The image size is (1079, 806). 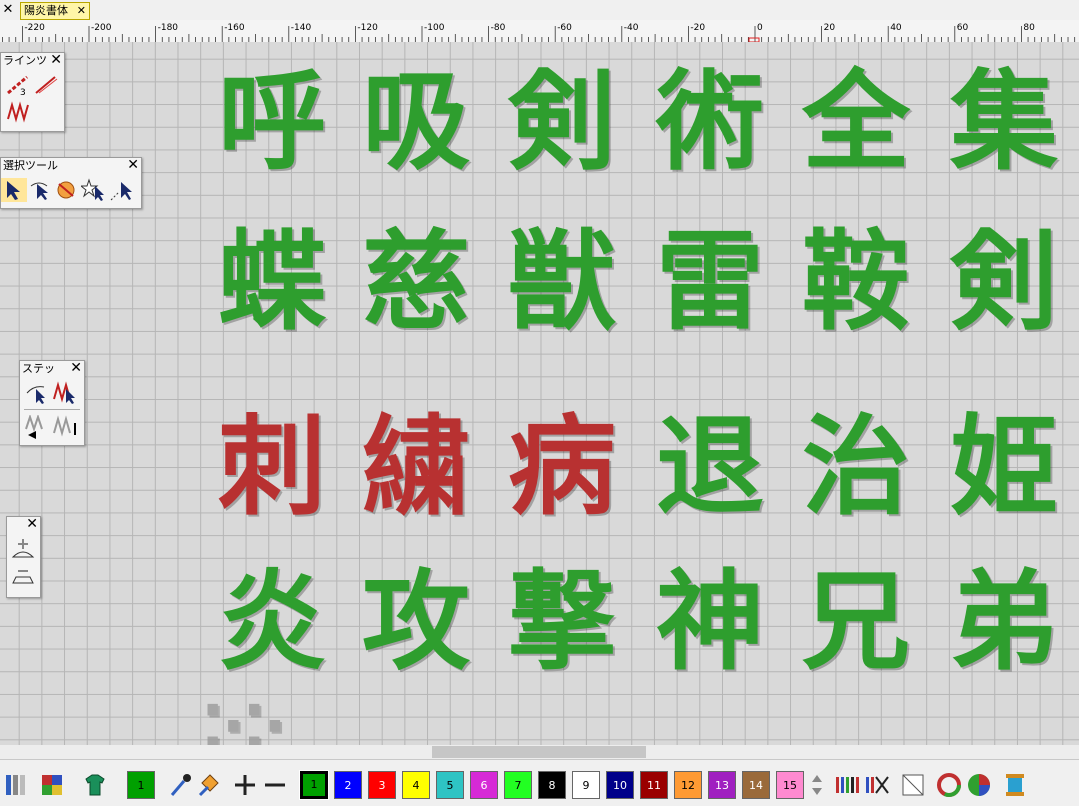 I want to click on remove-color-icon, so click(x=275, y=785).